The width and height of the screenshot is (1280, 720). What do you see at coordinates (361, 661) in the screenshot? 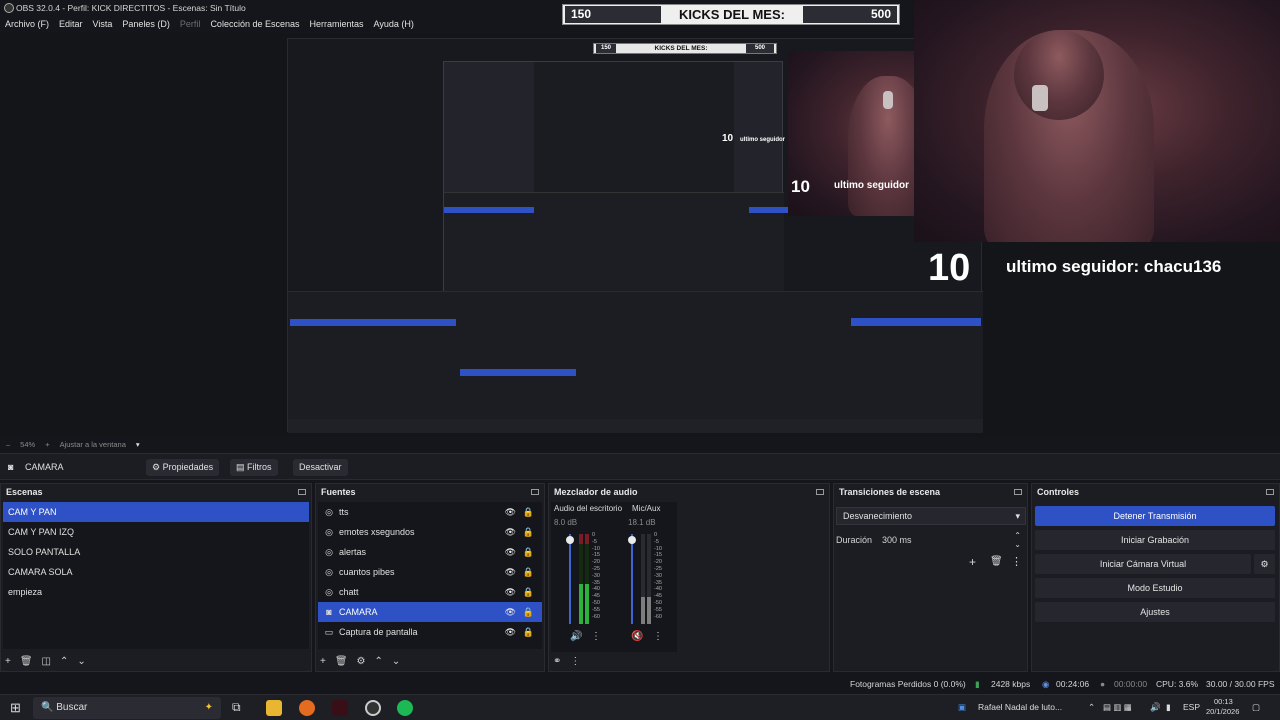
I see `gear-icon: ⚙` at bounding box center [361, 661].